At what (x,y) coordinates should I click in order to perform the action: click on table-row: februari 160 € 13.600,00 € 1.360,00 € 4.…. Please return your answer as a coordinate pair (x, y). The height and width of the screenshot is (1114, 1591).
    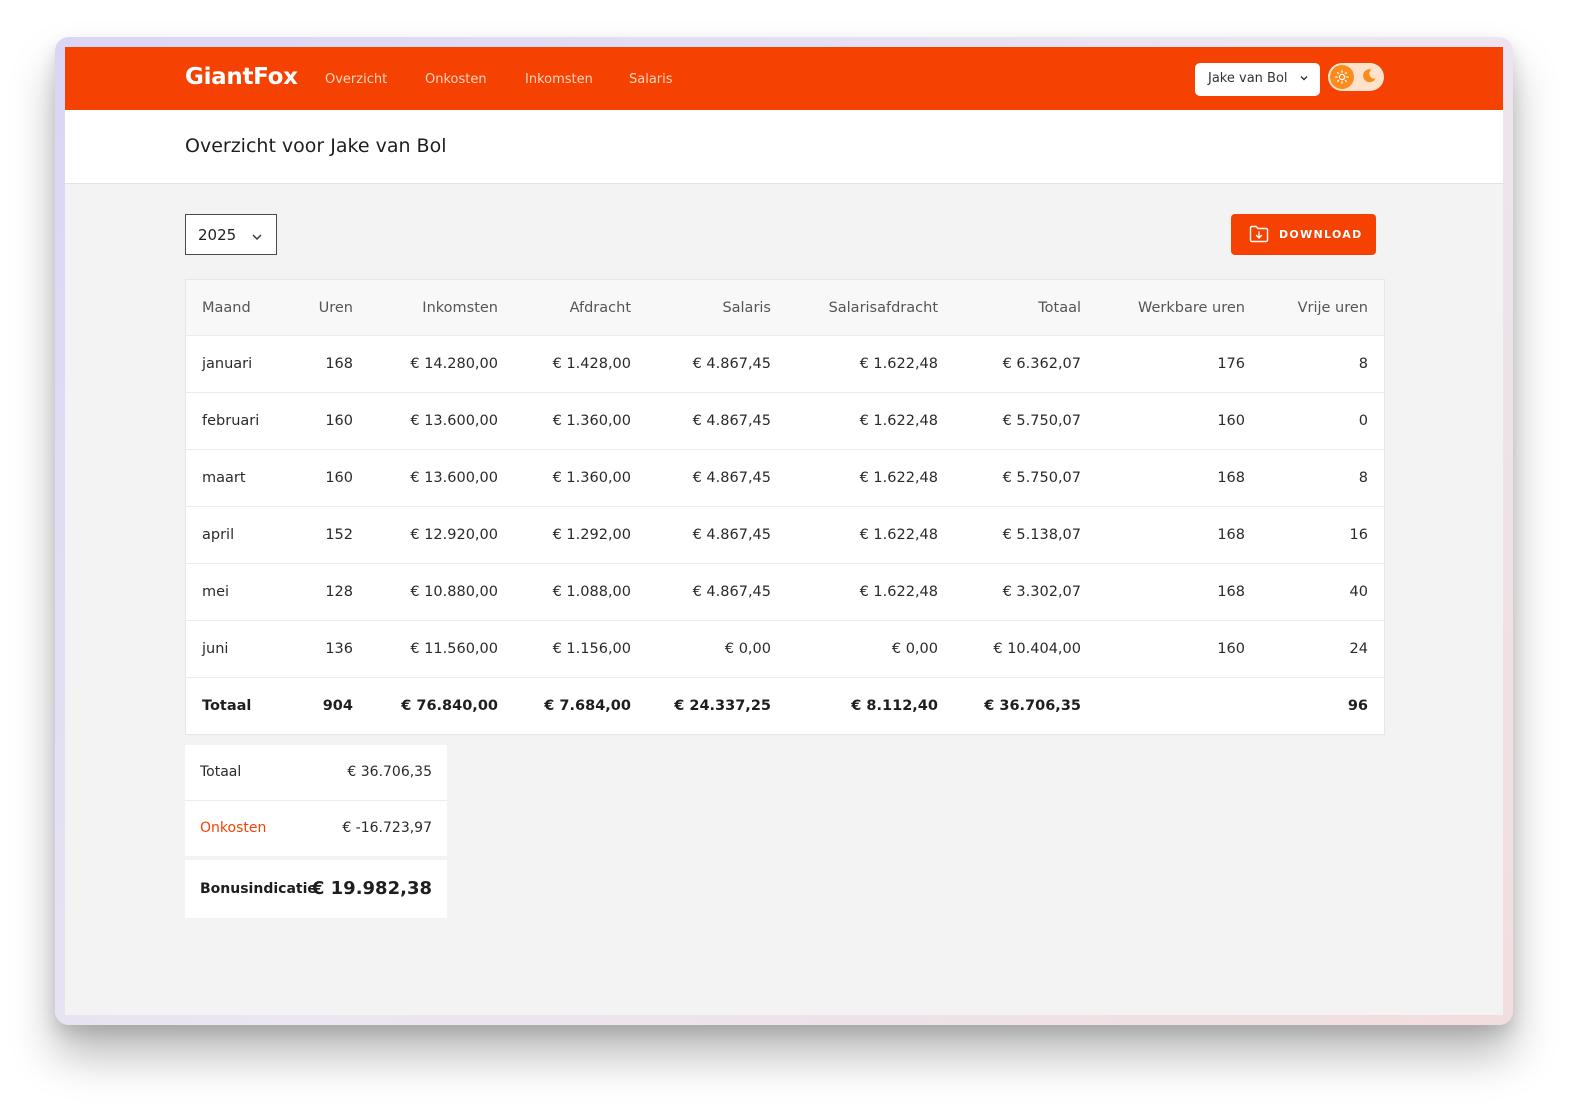
    Looking at the image, I should click on (785, 421).